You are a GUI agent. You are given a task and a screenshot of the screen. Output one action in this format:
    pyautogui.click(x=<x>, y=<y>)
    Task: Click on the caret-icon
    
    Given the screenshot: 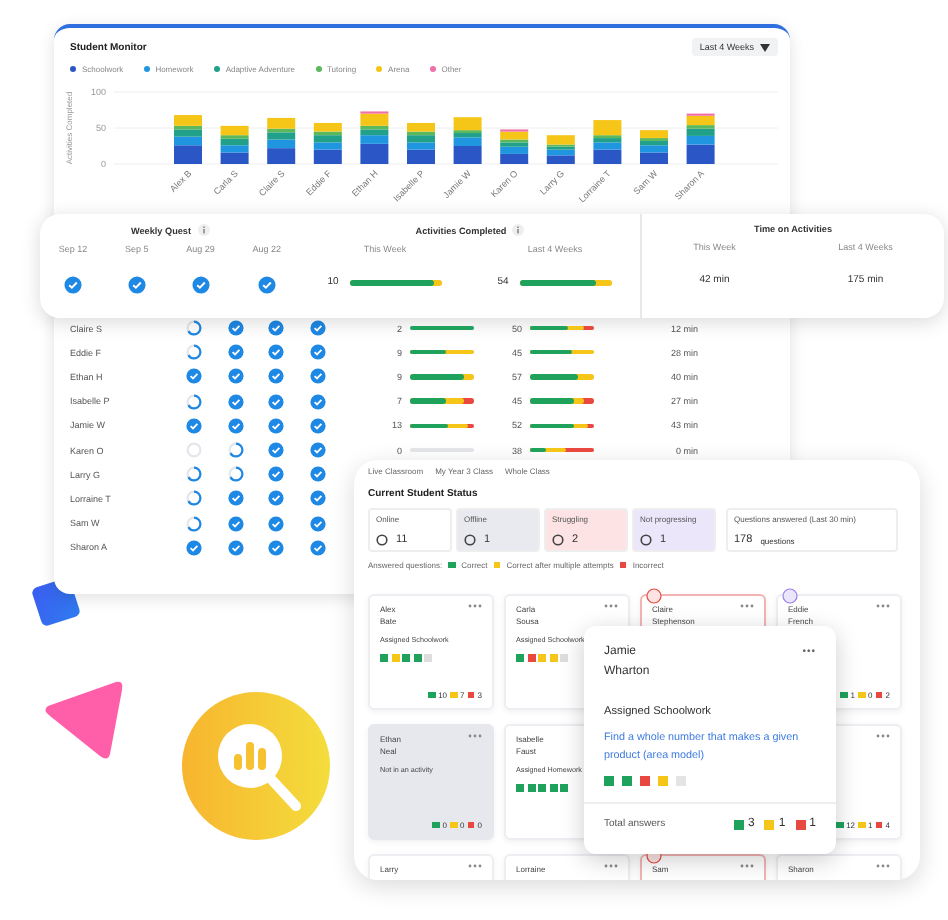 What is the action you would take?
    pyautogui.click(x=765, y=47)
    